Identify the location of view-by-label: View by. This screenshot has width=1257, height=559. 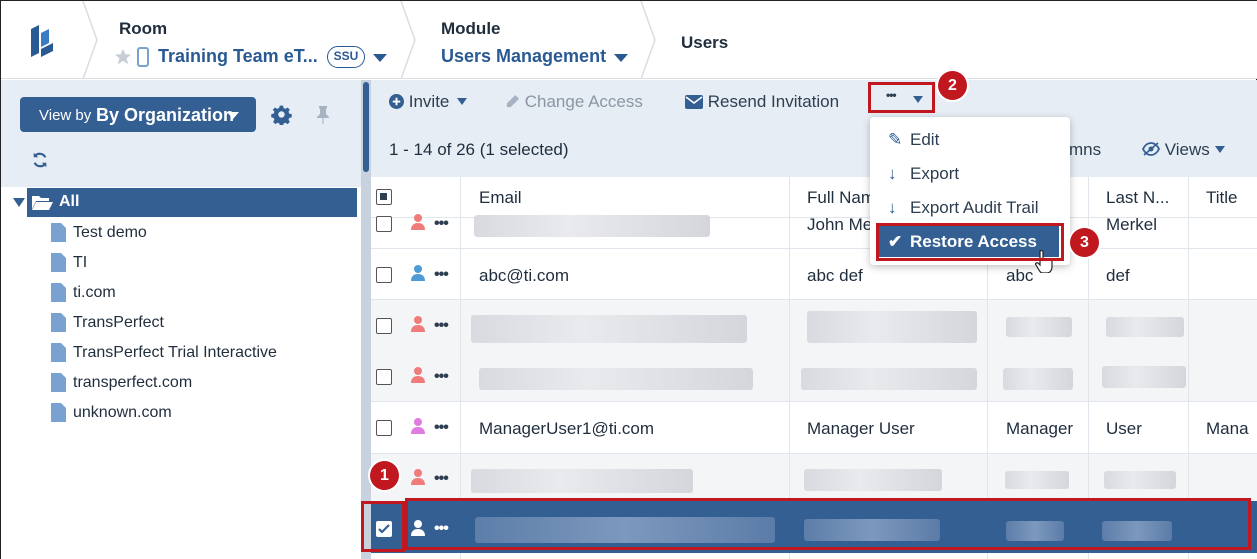
(65, 115).